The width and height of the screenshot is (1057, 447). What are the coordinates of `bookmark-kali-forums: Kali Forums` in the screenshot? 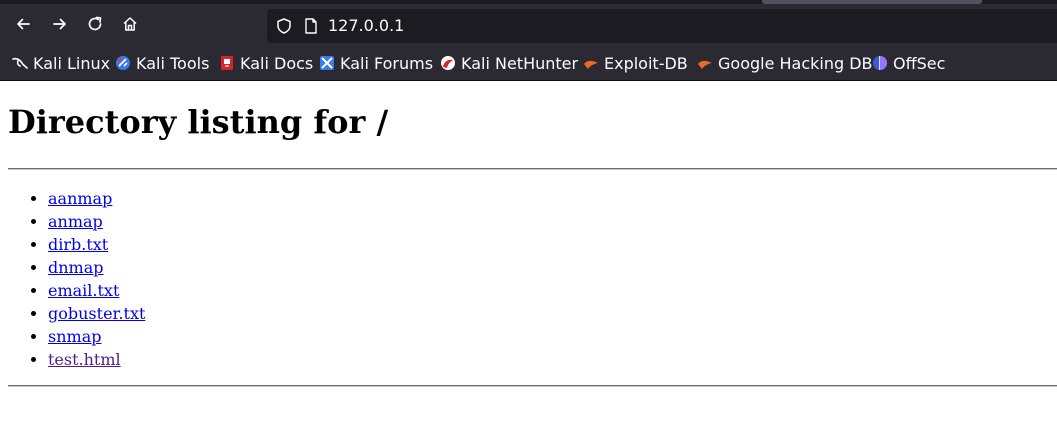 It's located at (376, 63).